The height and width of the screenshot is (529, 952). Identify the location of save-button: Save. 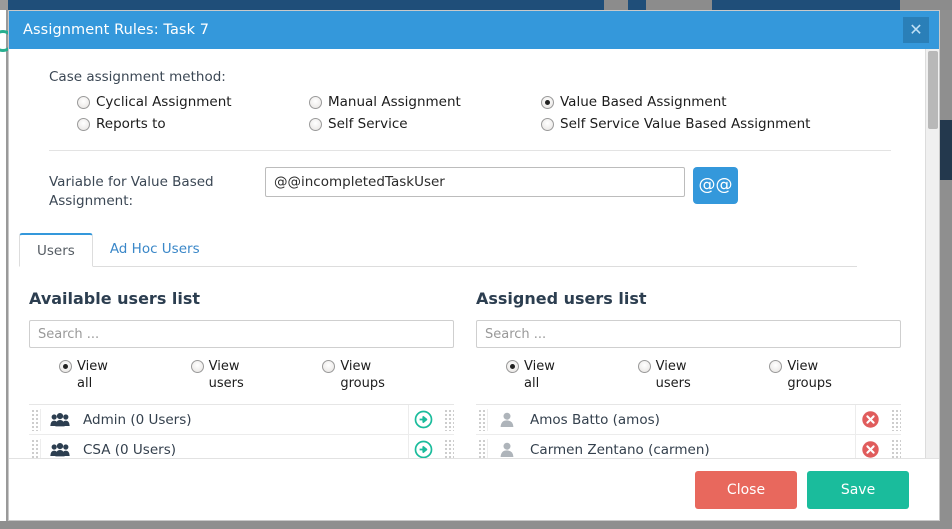
(858, 489).